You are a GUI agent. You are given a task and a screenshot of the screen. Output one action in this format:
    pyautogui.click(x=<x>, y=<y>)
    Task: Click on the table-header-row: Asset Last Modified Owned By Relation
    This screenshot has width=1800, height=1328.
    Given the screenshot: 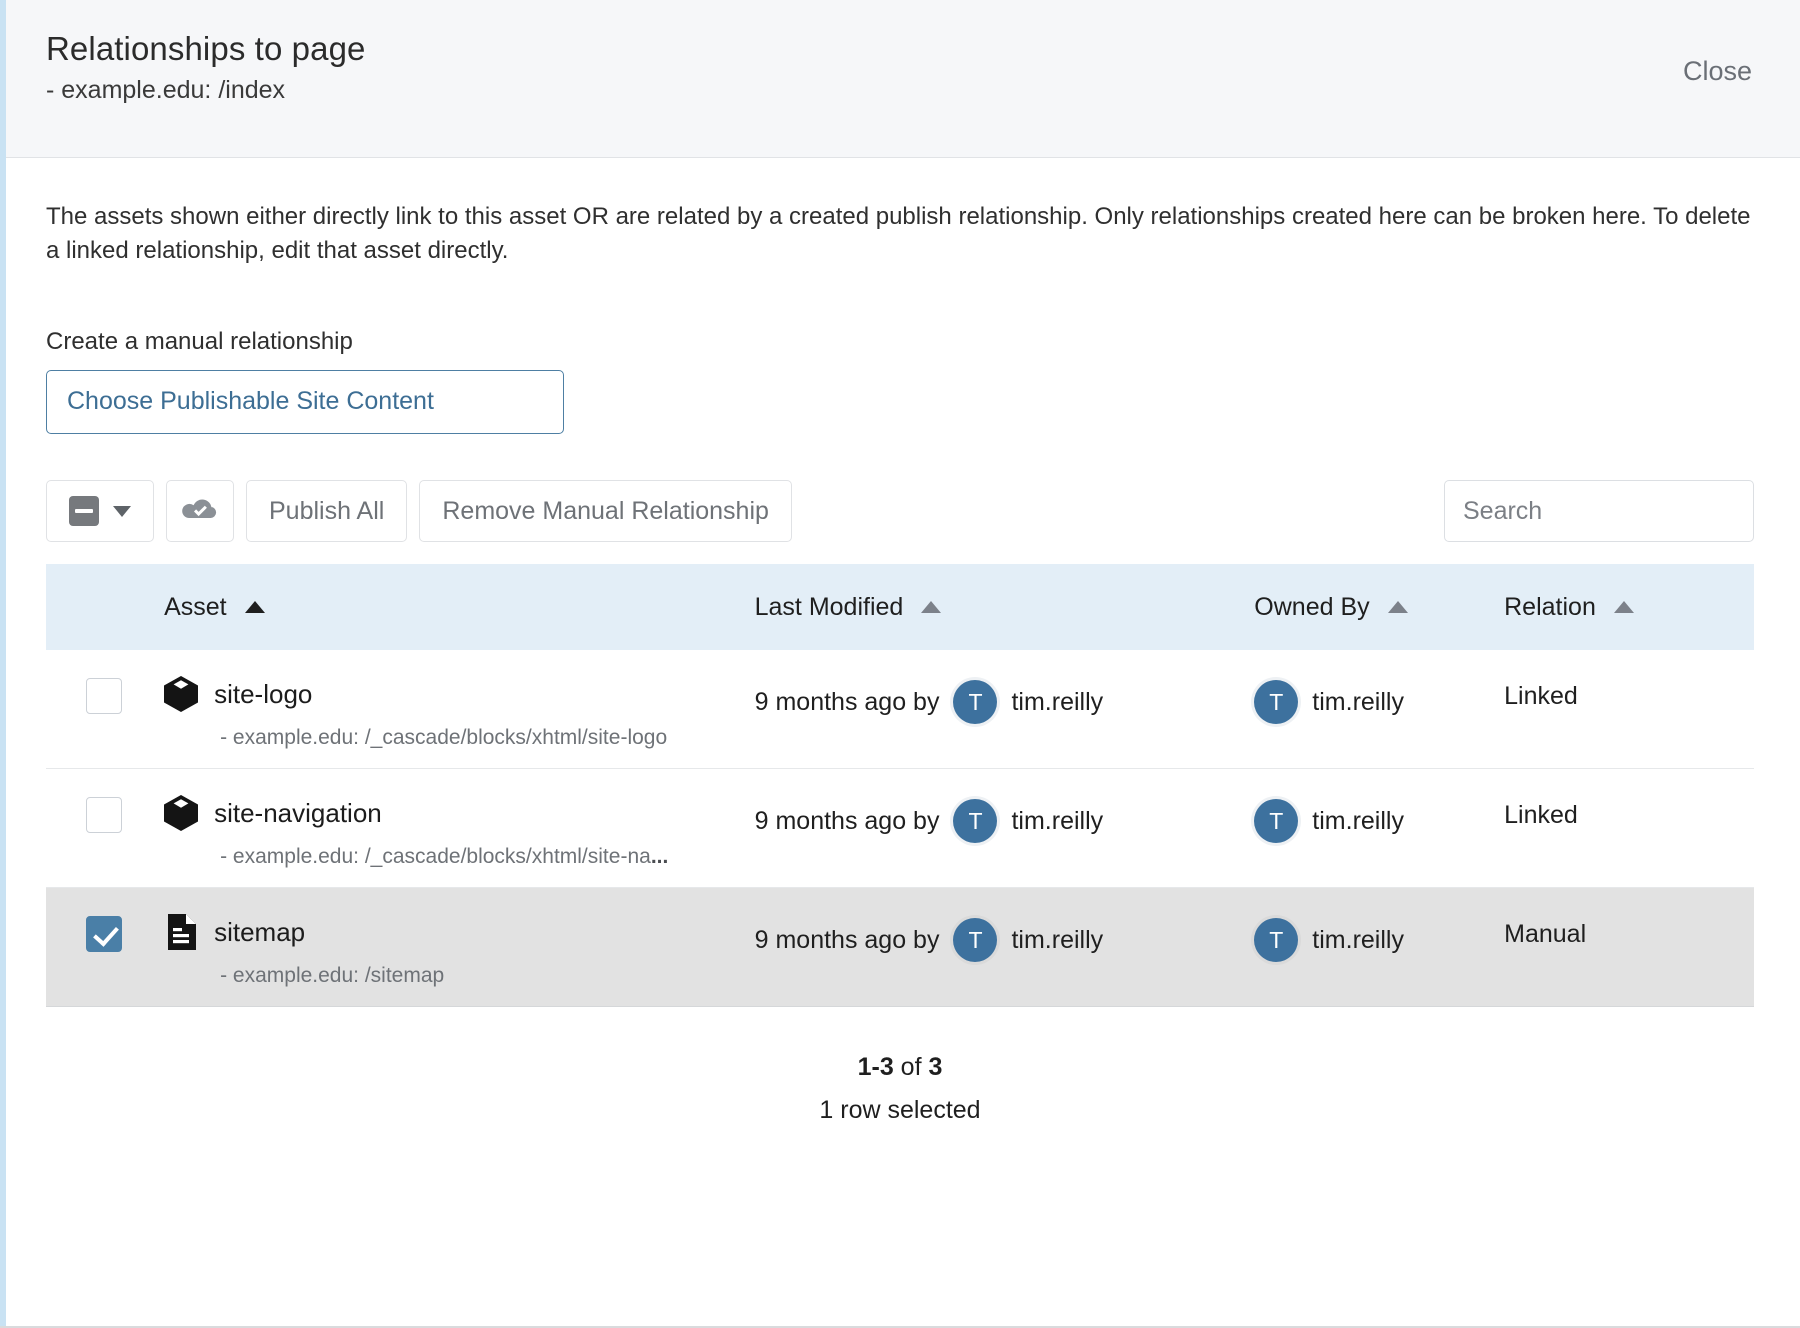 What is the action you would take?
    pyautogui.click(x=900, y=607)
    